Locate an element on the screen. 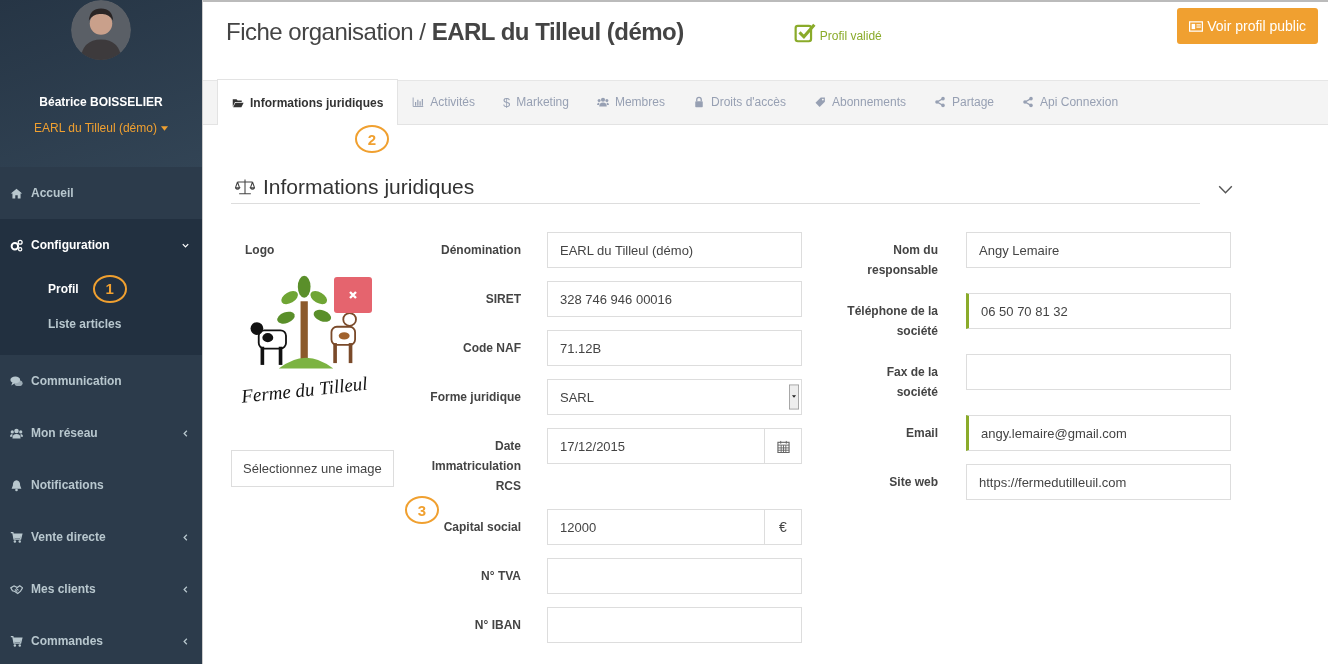  gears-icon is located at coordinates (16, 245).